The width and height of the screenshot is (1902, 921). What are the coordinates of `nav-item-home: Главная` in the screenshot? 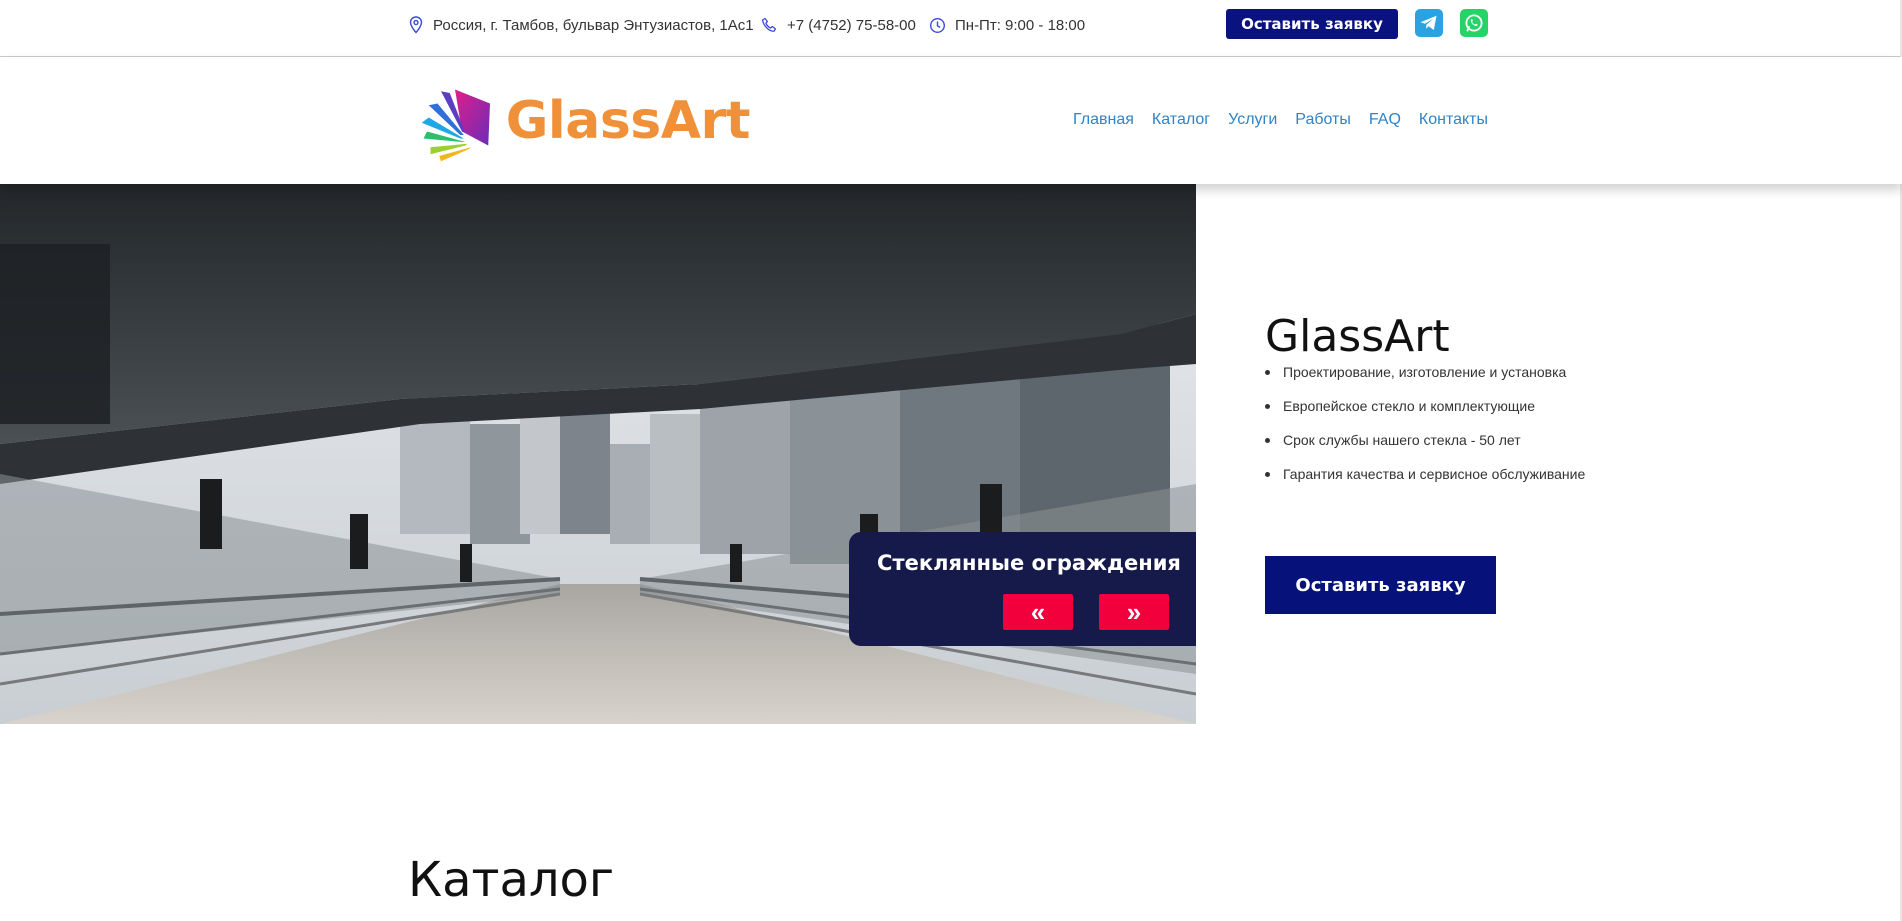 It's located at (1103, 120).